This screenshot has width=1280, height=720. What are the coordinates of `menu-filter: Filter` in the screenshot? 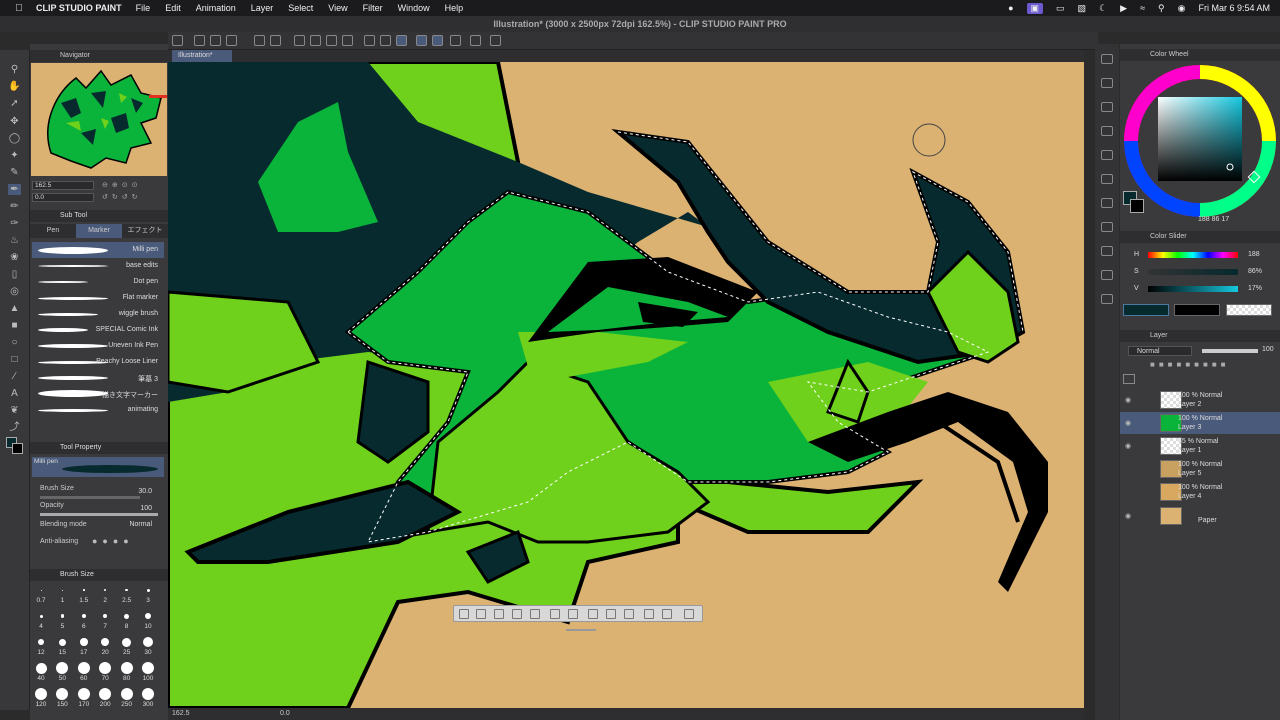 It's located at (373, 8).